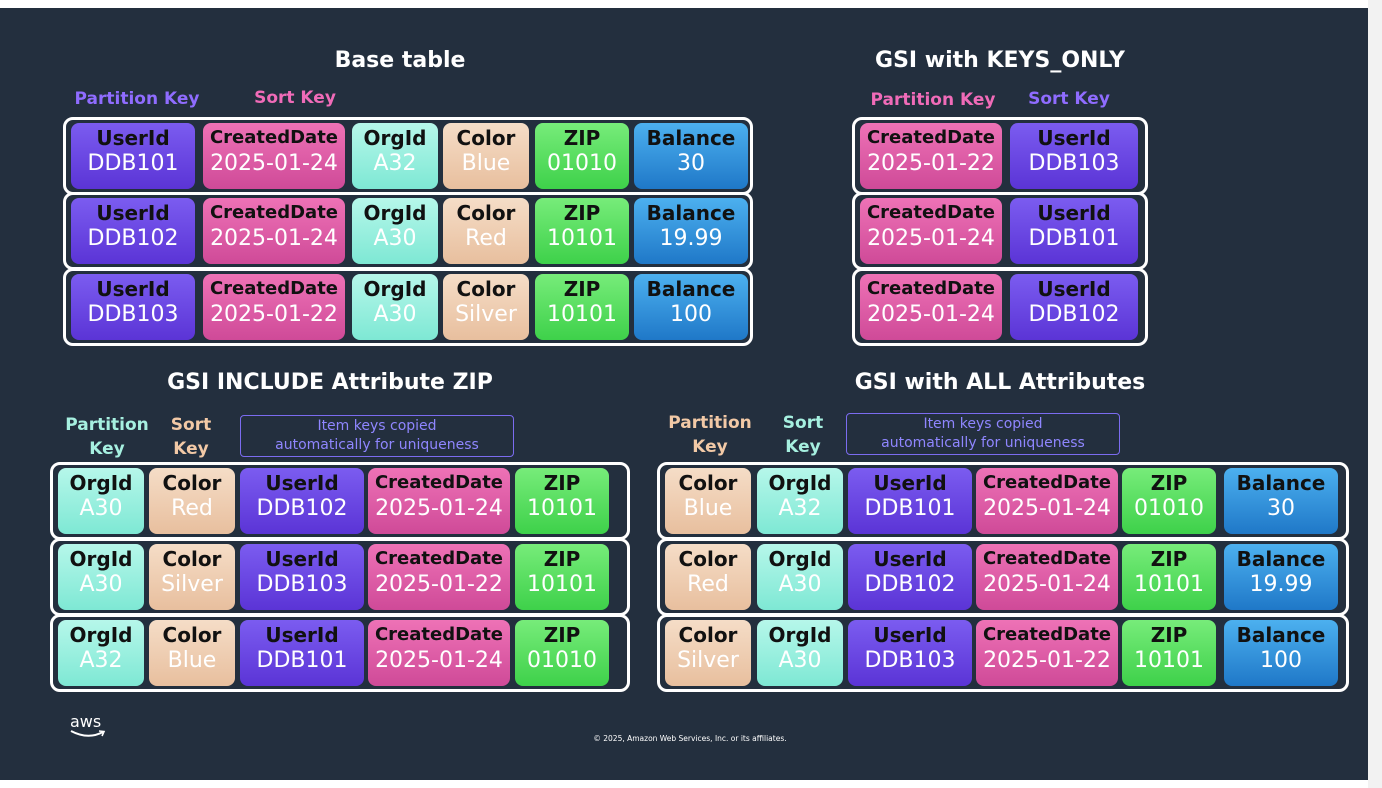 Image resolution: width=1382 pixels, height=788 pixels. I want to click on base-color-cell: Color Red, so click(486, 231).